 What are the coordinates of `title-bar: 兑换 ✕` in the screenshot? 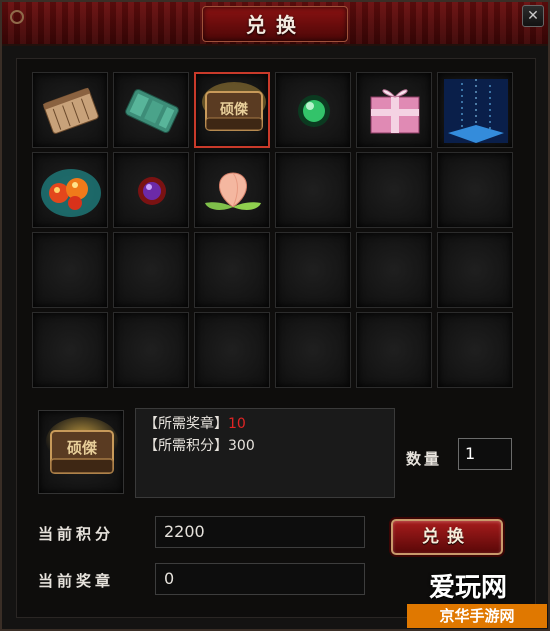 It's located at (275, 24).